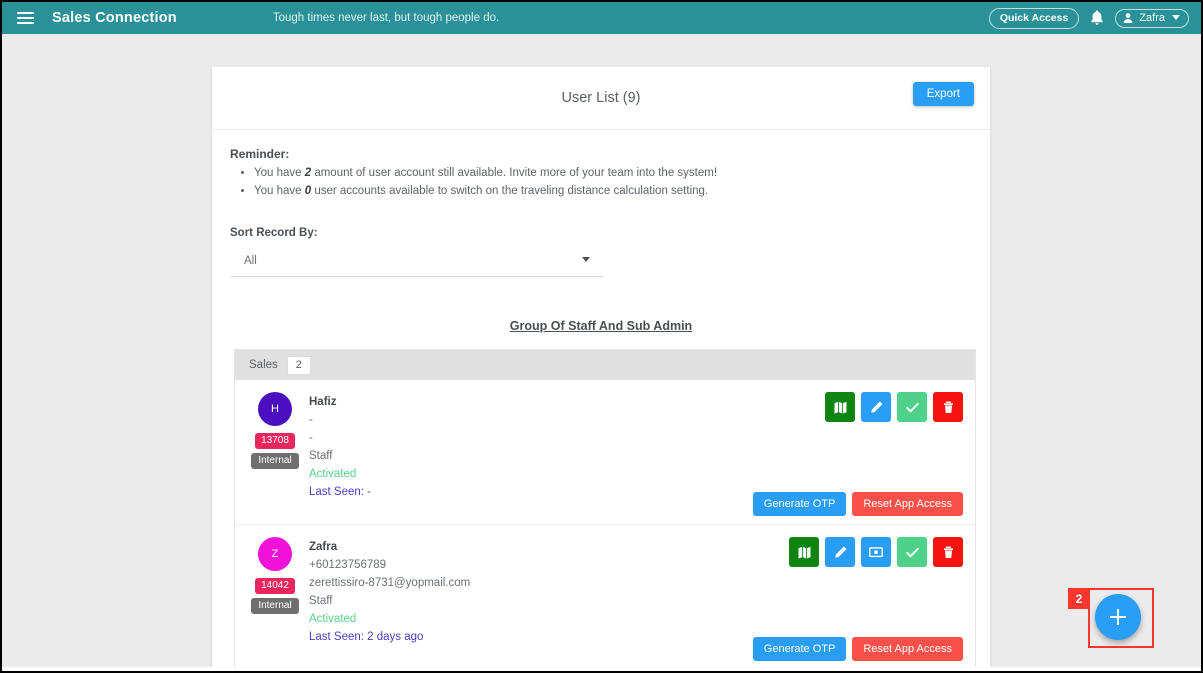  Describe the element at coordinates (298, 365) in the screenshot. I see `group-count-badge: 2` at that location.